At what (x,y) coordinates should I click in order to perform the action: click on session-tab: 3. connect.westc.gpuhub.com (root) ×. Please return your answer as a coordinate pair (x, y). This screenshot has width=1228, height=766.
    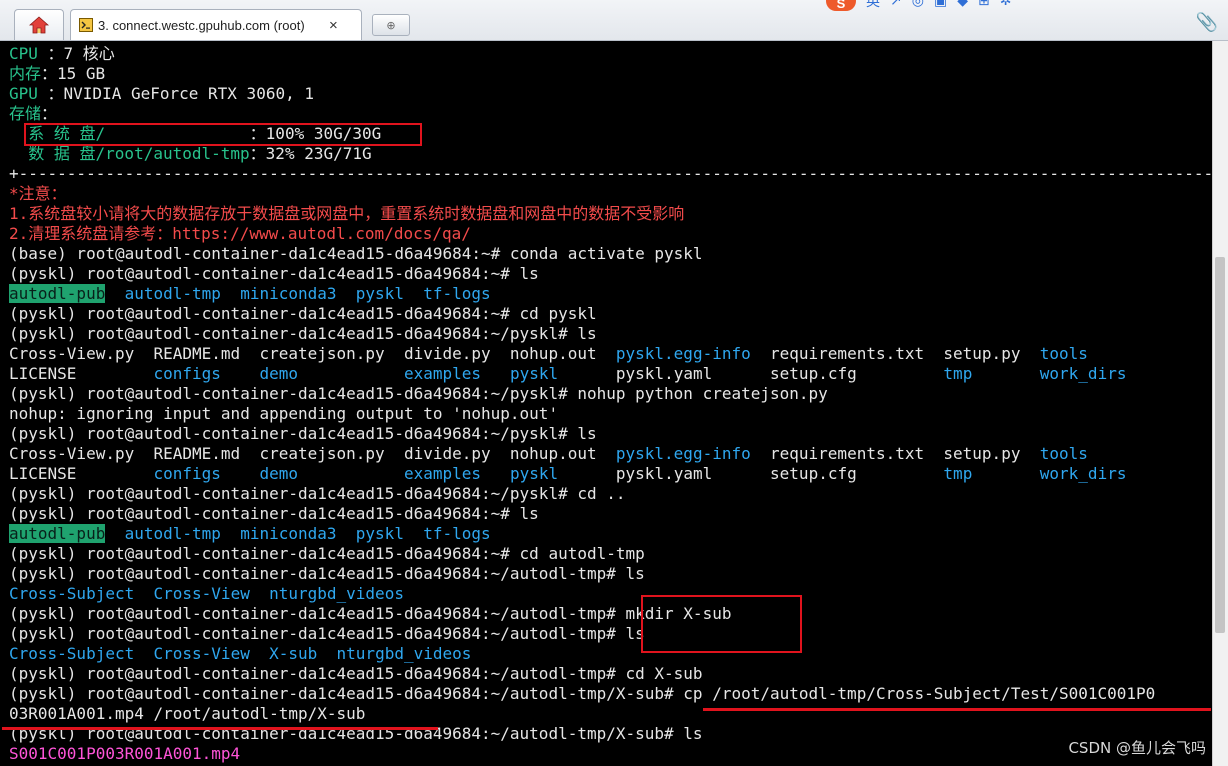
    Looking at the image, I should click on (216, 24).